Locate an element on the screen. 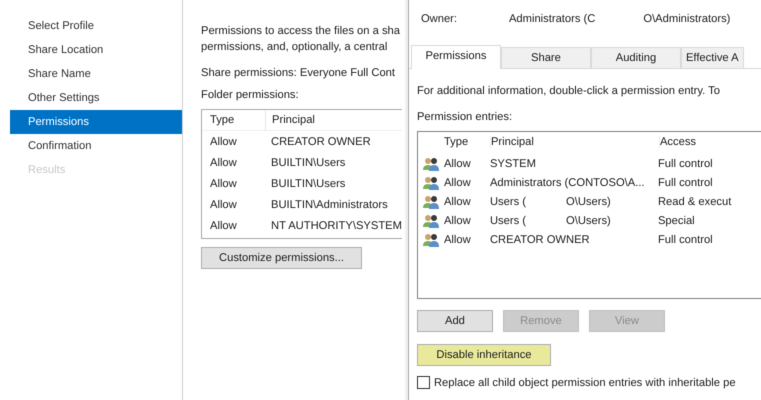 The image size is (761, 400). disable-inheritance-button: Disable inheritance is located at coordinates (483, 355).